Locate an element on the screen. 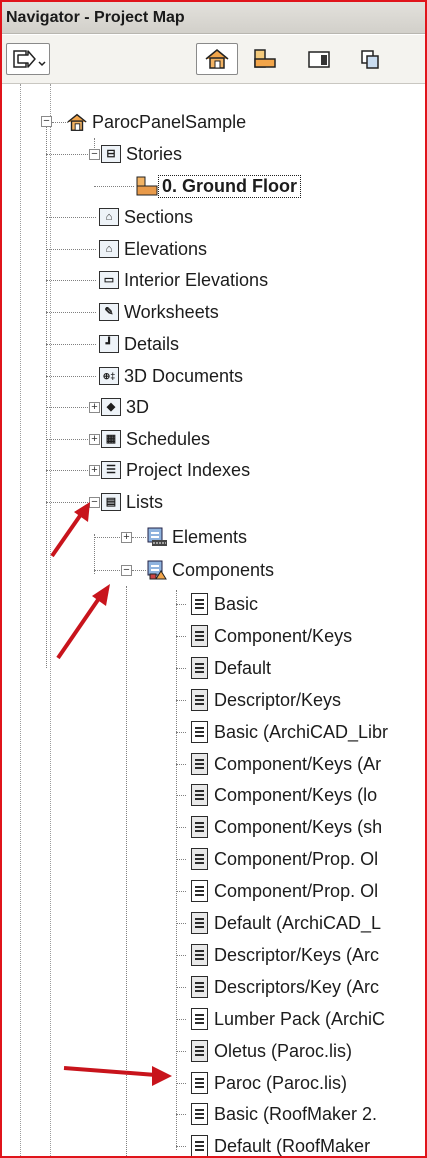 This screenshot has width=427, height=1158. components-expander: − is located at coordinates (126, 570).